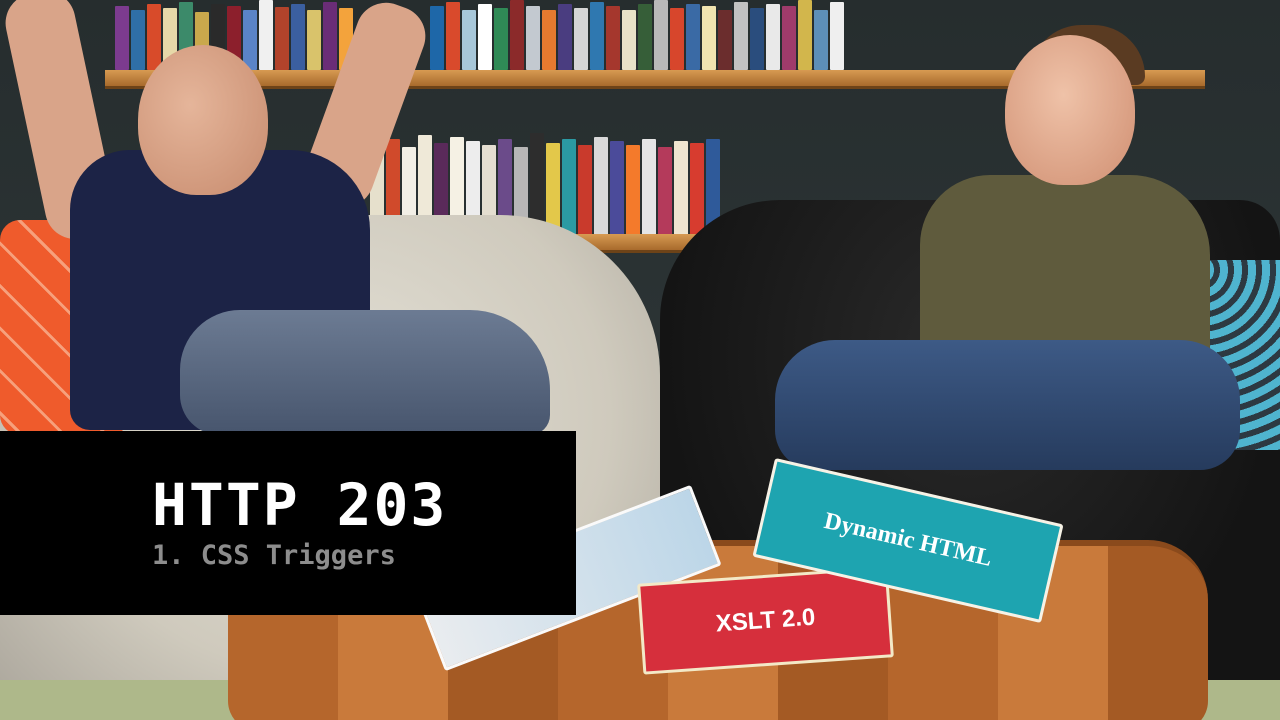  I want to click on left-person-jeans, so click(365, 372).